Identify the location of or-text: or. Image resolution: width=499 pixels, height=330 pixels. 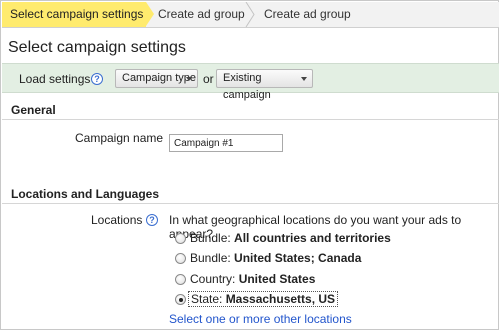
(208, 79).